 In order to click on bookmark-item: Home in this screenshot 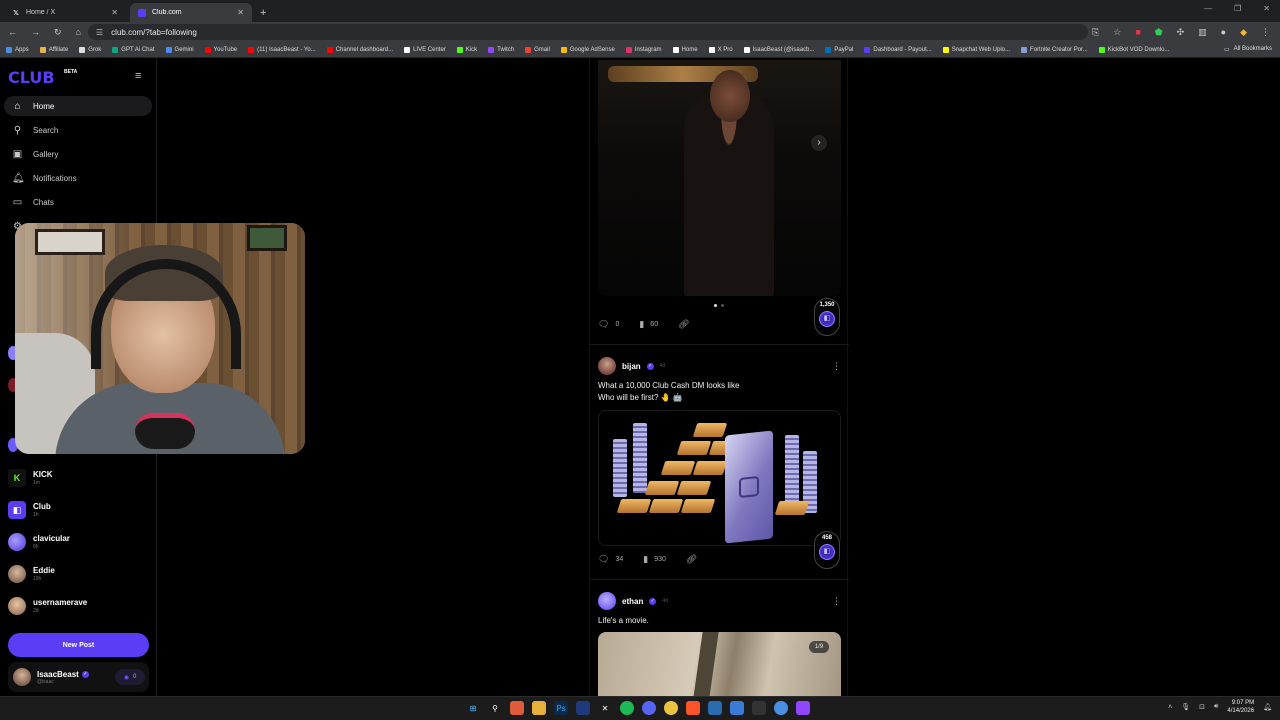, I will do `click(685, 49)`.